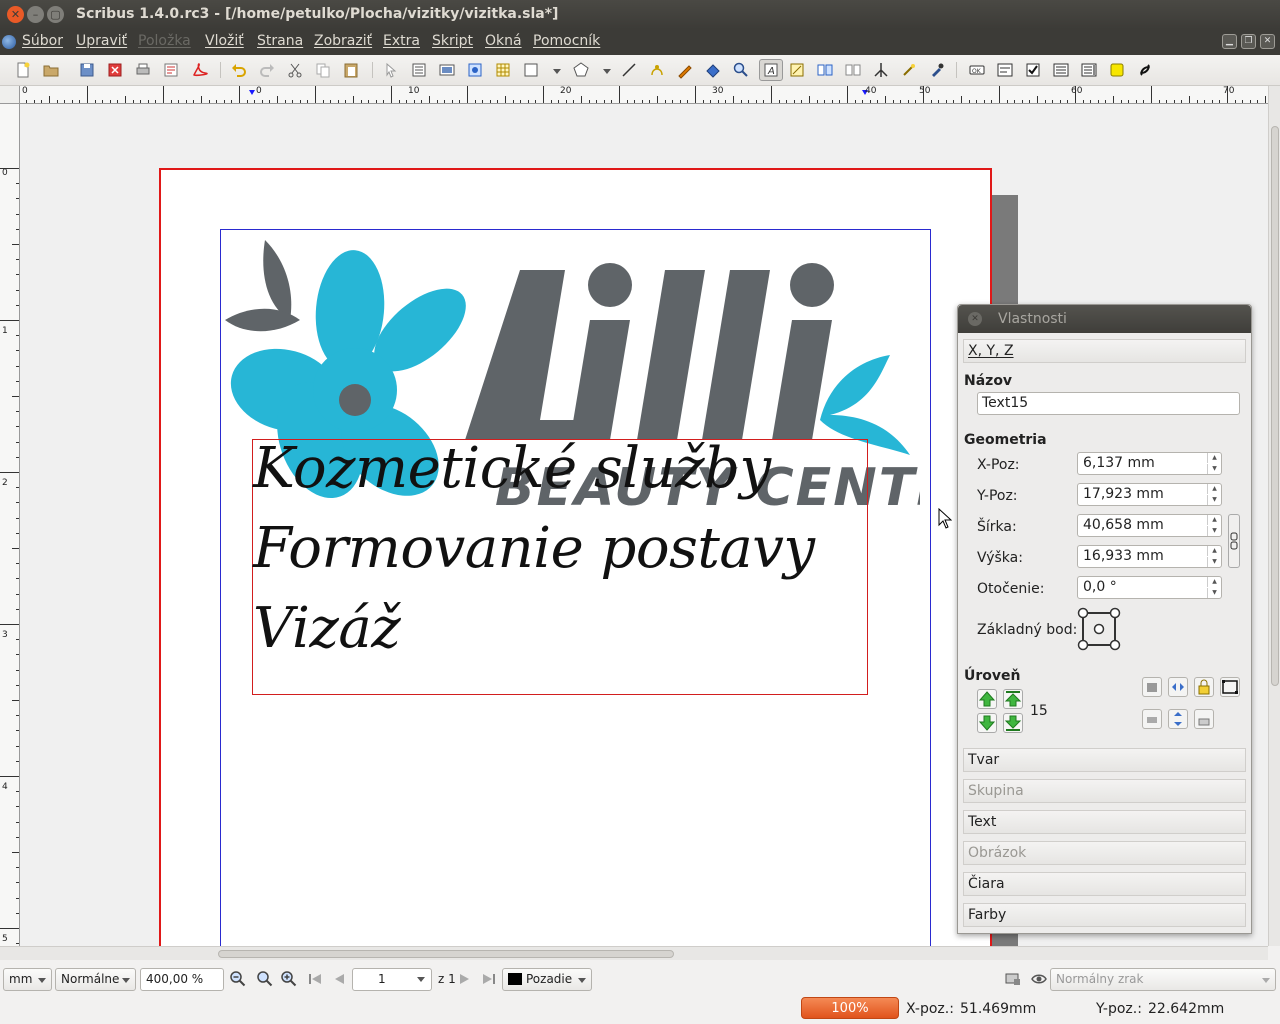 This screenshot has height=1024, width=1280. What do you see at coordinates (1204, 687) in the screenshot?
I see `lock-icon` at bounding box center [1204, 687].